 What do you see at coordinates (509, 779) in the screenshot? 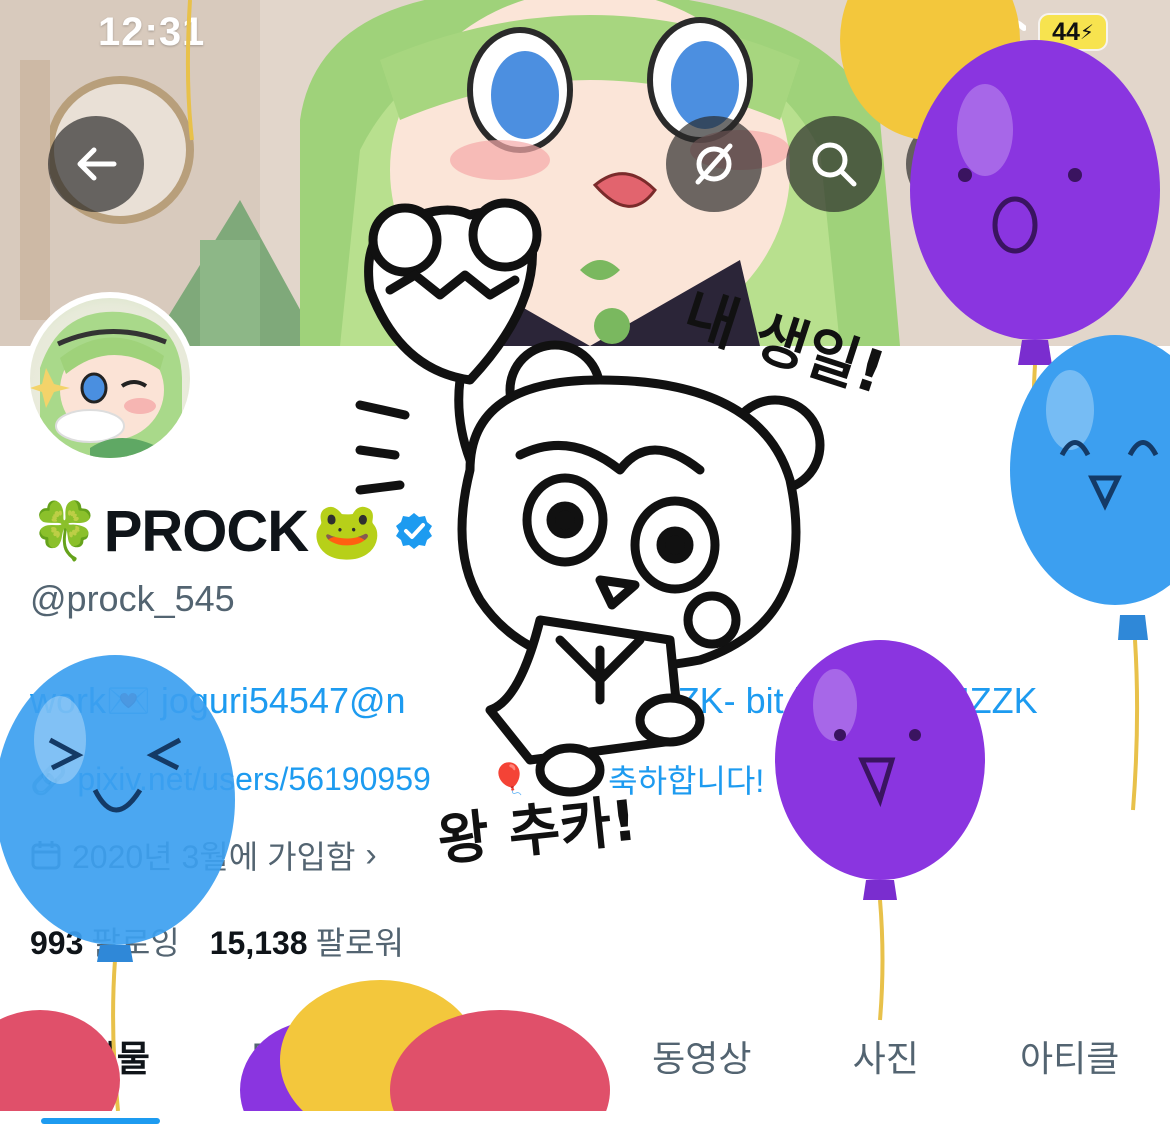
I see `birthday-icon: 🎈` at bounding box center [509, 779].